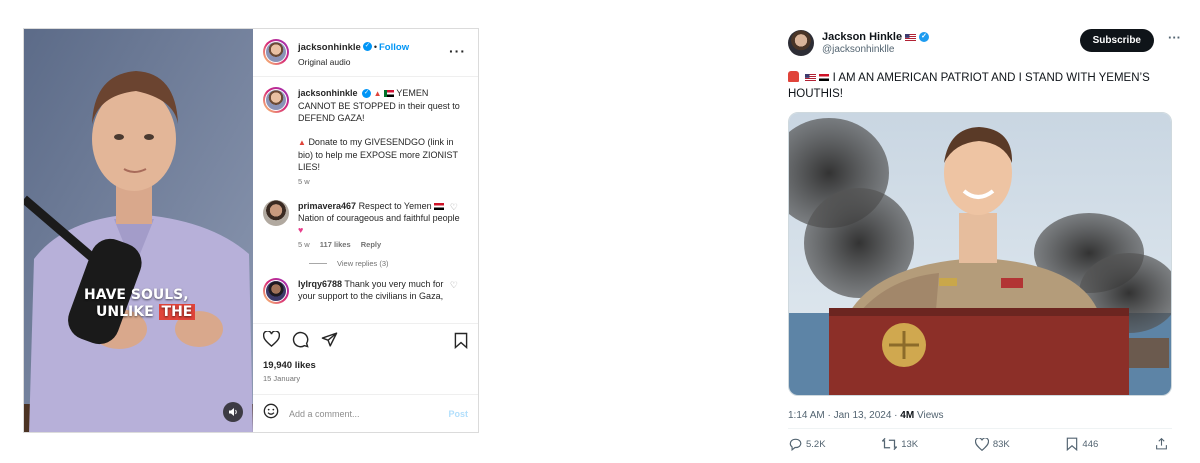 The height and width of the screenshot is (463, 1200). Describe the element at coordinates (304, 244) in the screenshot. I see `comment-time: 5 w` at that location.